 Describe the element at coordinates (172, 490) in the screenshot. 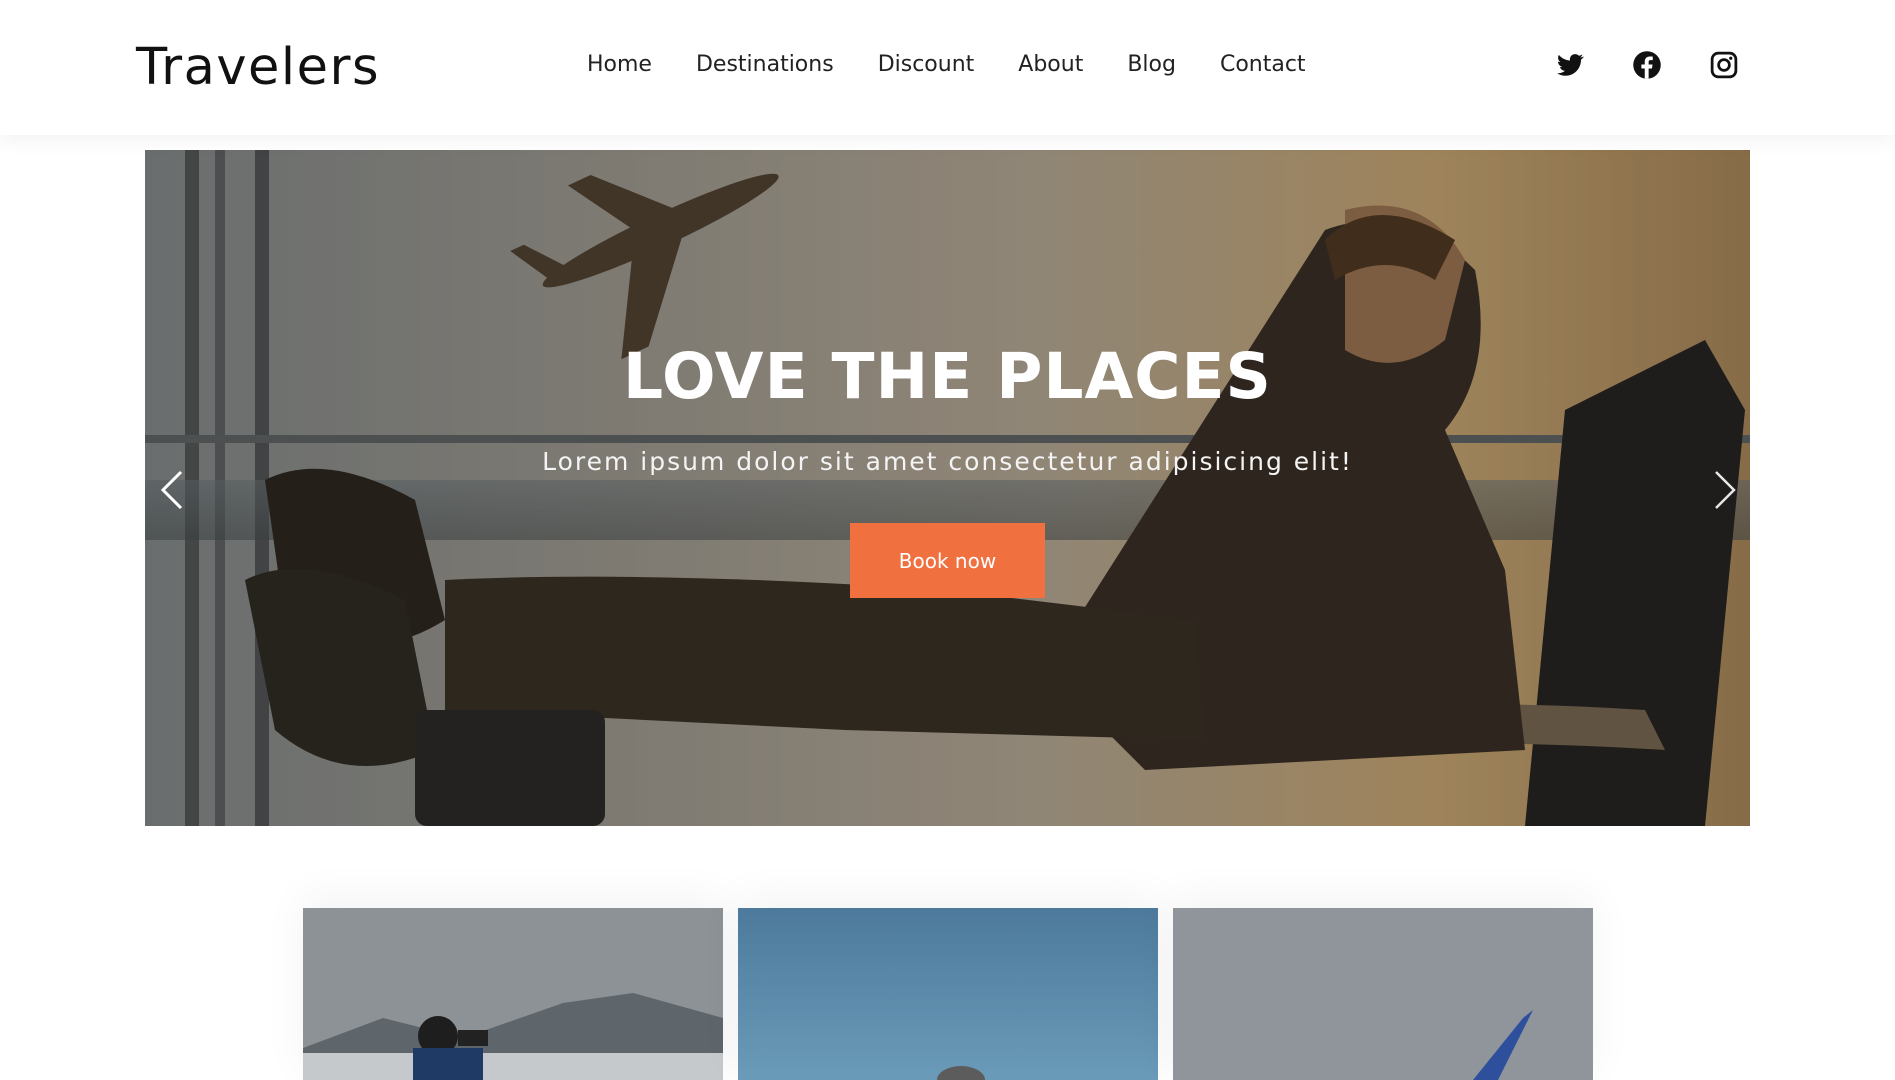

I see `chevron-left-icon` at that location.